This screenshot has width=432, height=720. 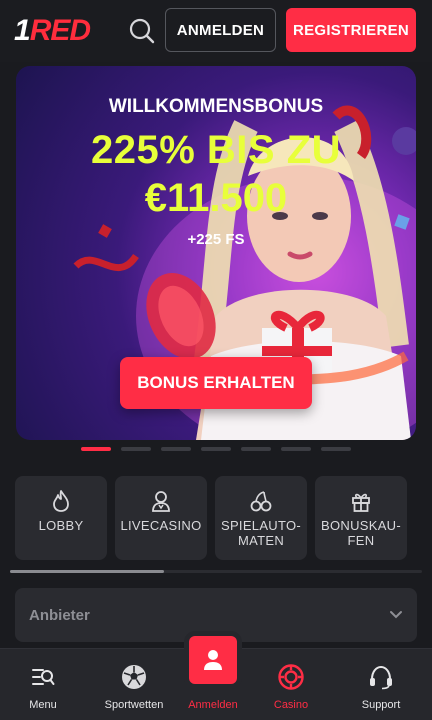 I want to click on promo-headline: 225% BIS ZU, so click(x=216, y=150).